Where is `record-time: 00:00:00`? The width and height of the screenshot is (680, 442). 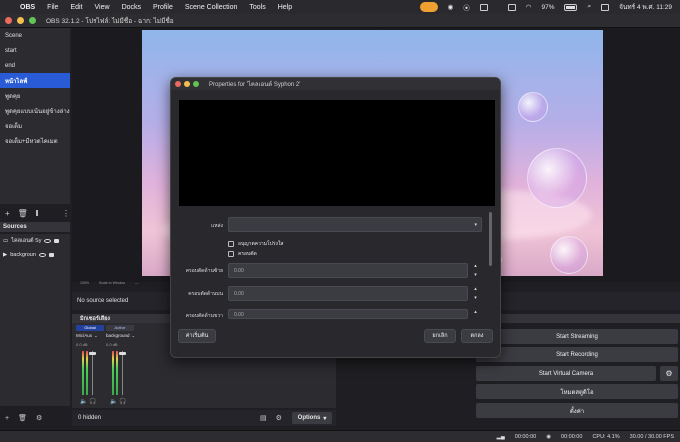 record-time: 00:00:00 is located at coordinates (572, 436).